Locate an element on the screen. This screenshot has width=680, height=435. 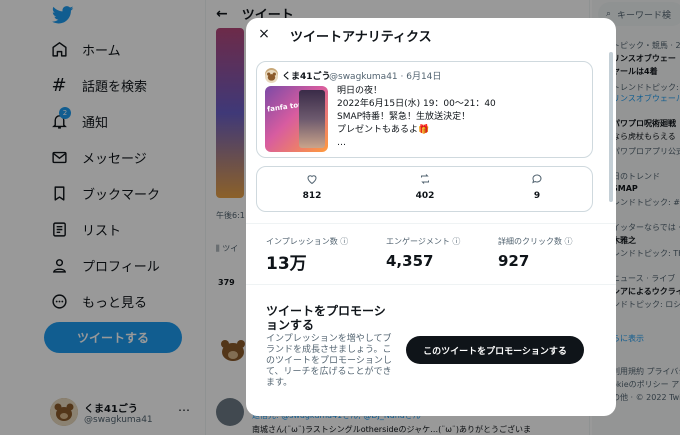
tweet-image: fanfa tonight is located at coordinates (296, 119).